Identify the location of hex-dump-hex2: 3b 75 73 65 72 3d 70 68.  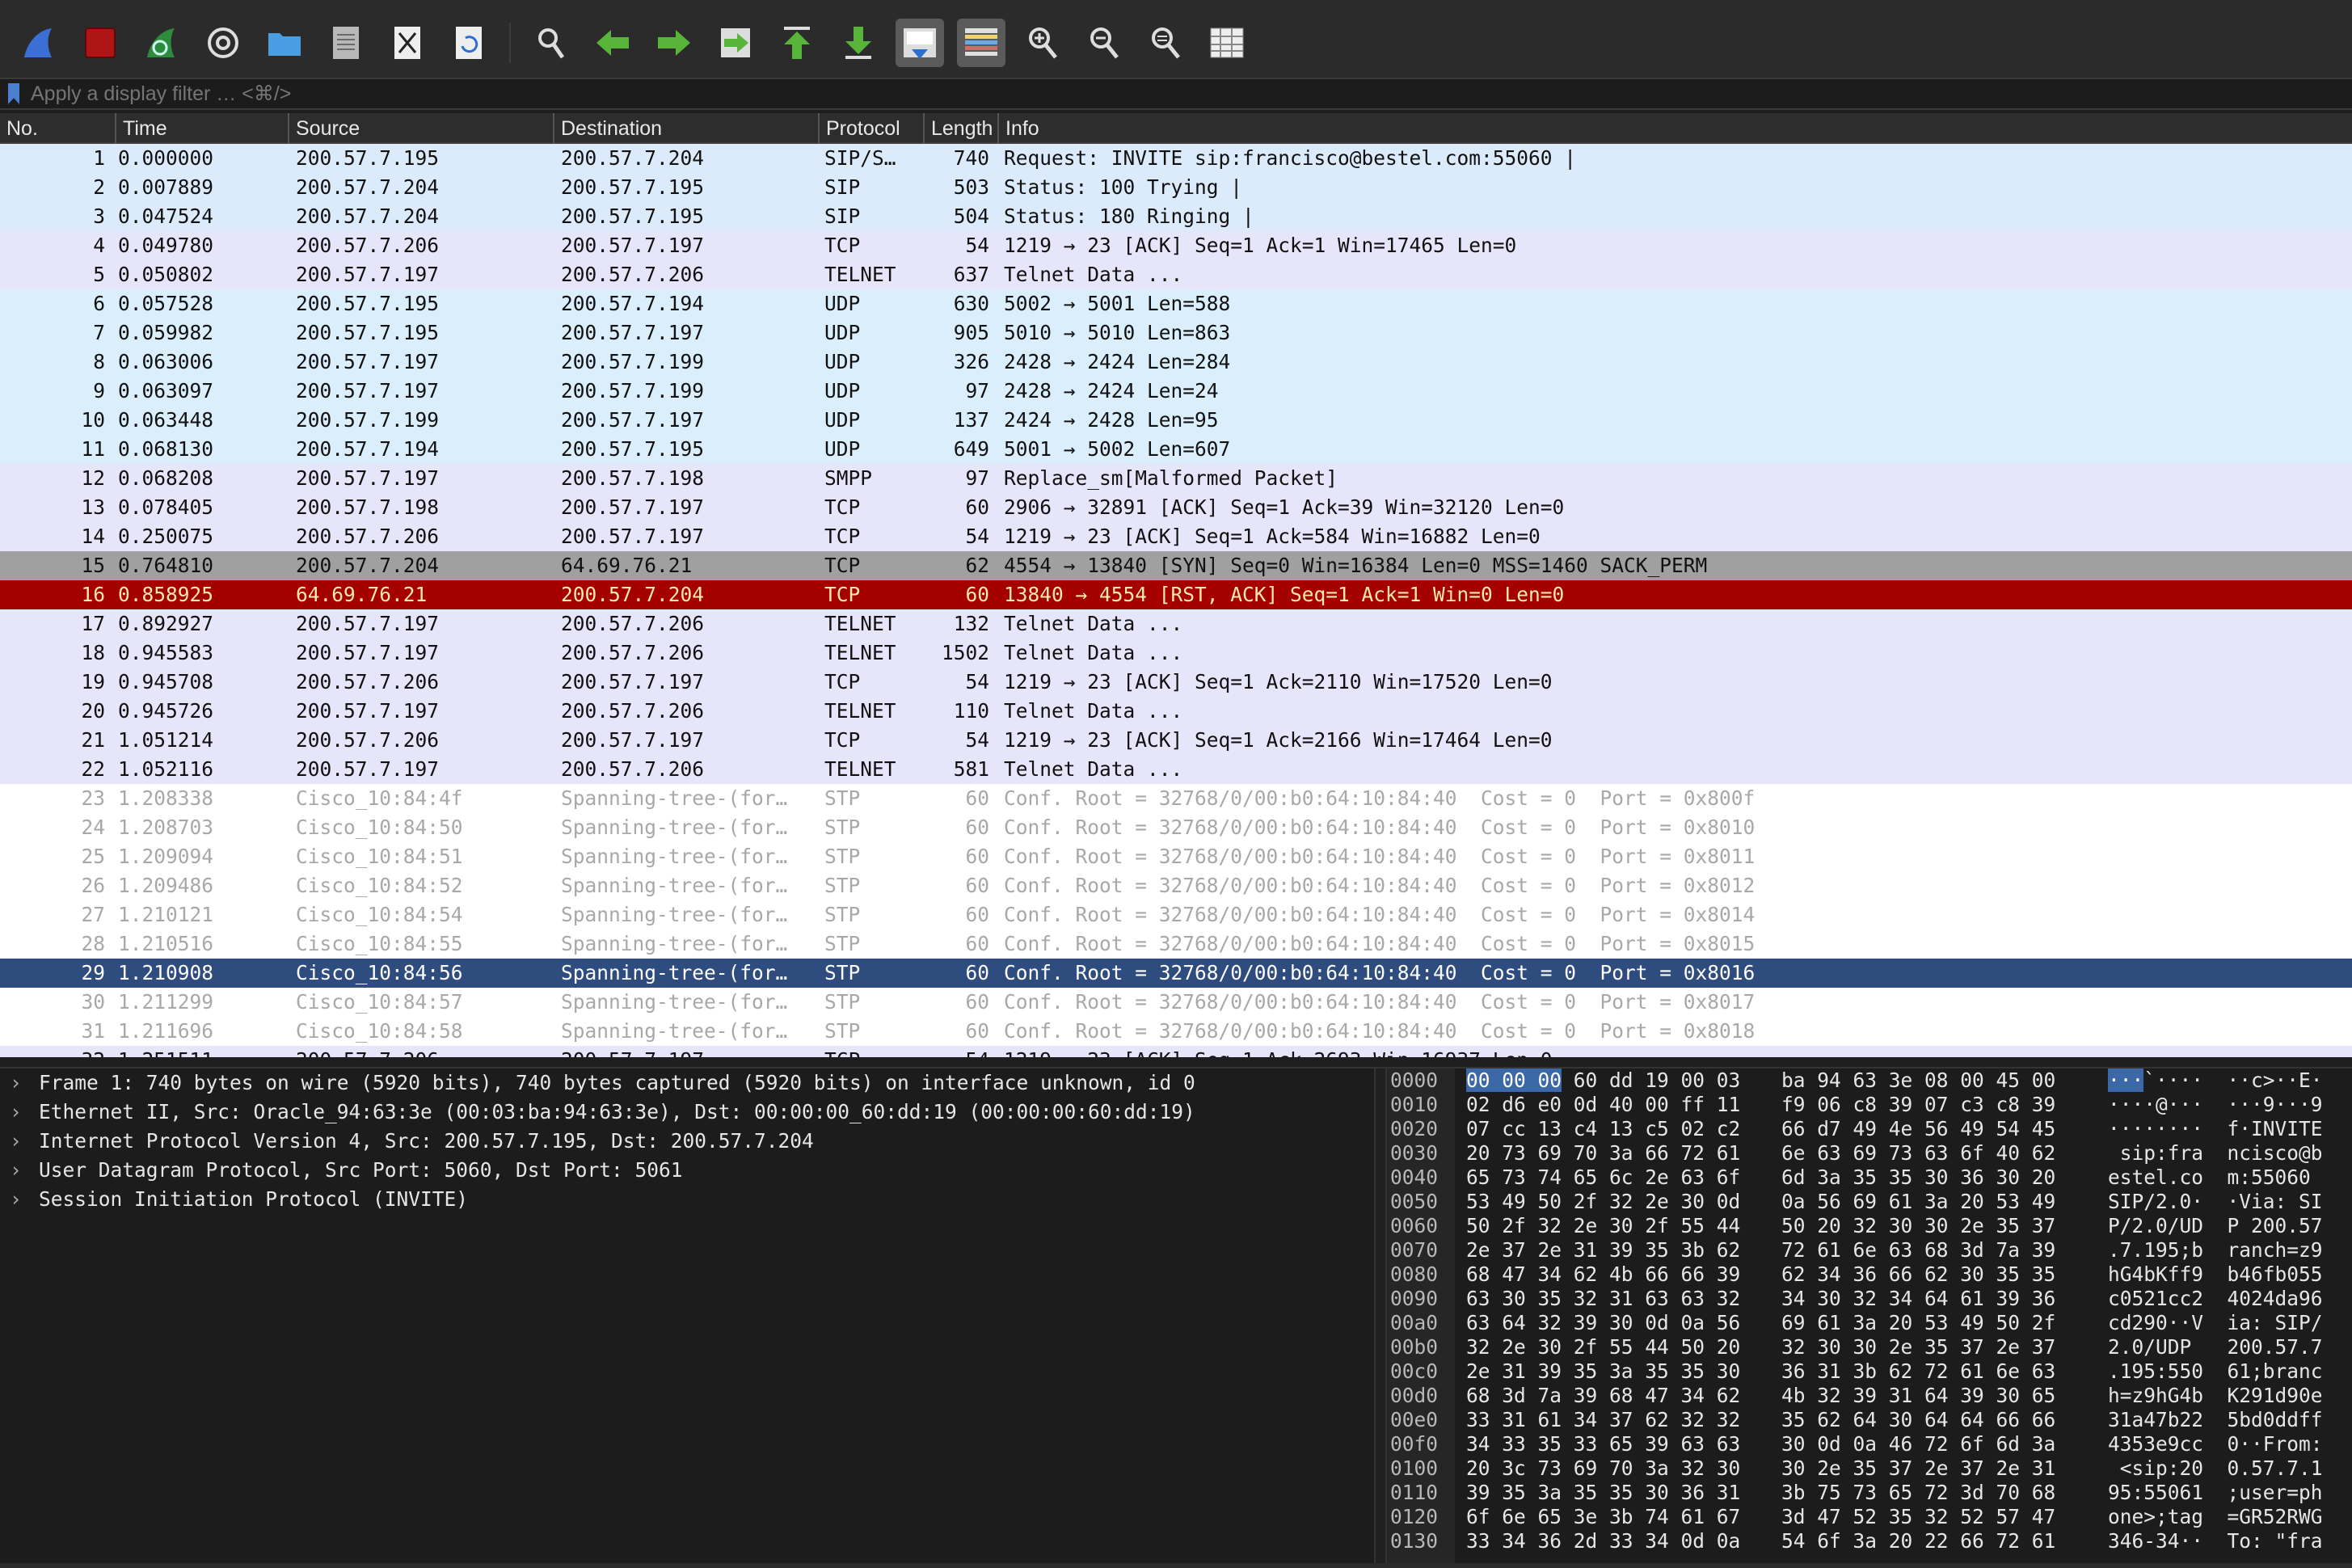
(1918, 1493).